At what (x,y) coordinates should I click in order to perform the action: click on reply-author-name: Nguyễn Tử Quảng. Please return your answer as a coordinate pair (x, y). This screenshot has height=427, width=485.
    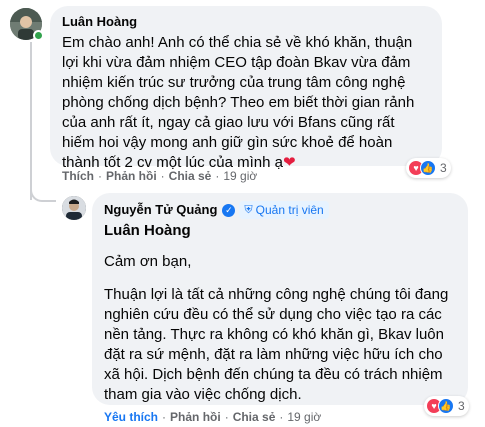
    Looking at the image, I should click on (160, 210).